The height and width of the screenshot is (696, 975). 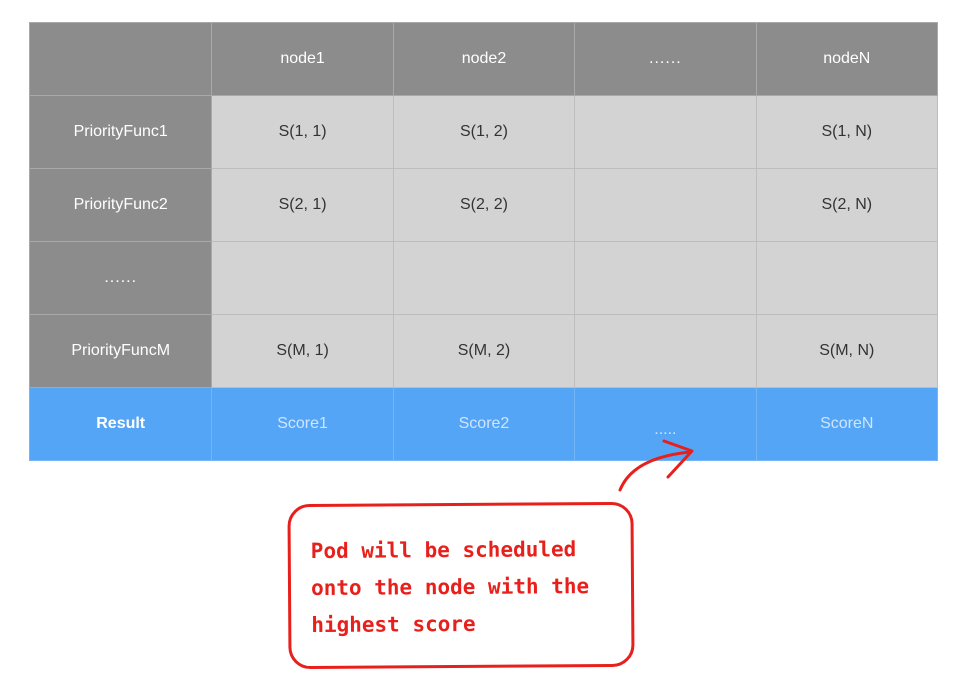 I want to click on header-nodeN: nodeN, so click(x=847, y=59).